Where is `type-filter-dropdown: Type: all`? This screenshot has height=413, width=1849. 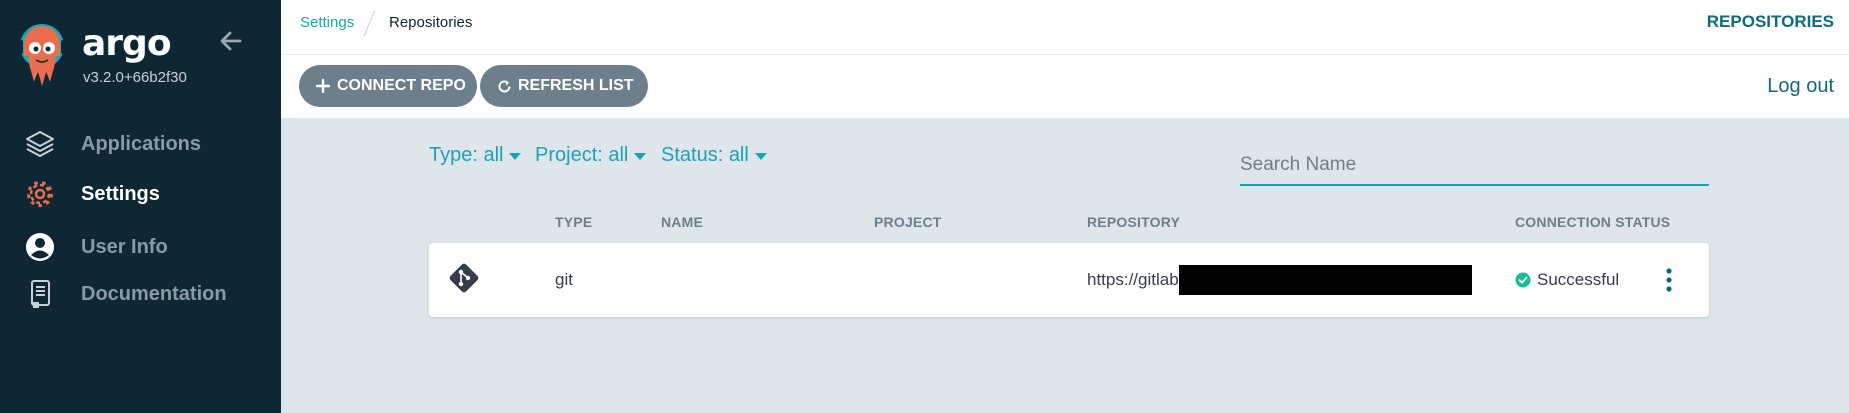 type-filter-dropdown: Type: all is located at coordinates (475, 155).